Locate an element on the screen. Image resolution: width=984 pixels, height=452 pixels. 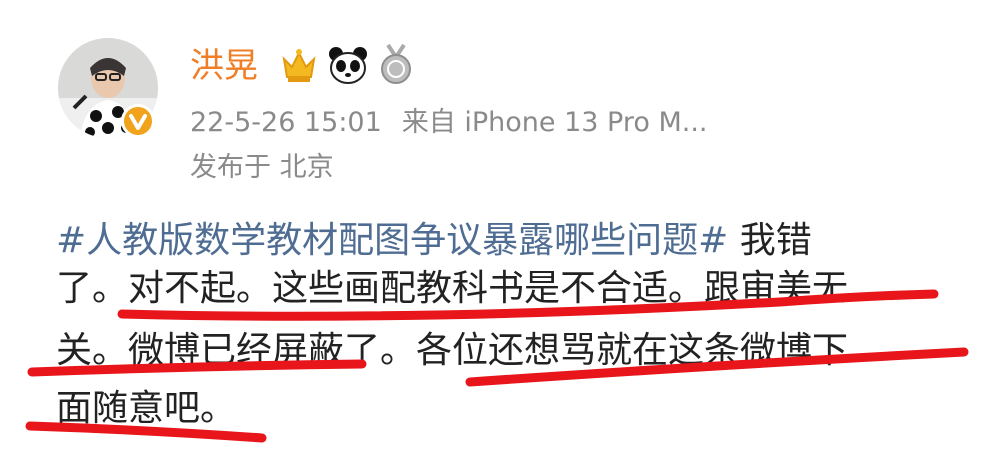
verified-badge-icon is located at coordinates (138, 121).